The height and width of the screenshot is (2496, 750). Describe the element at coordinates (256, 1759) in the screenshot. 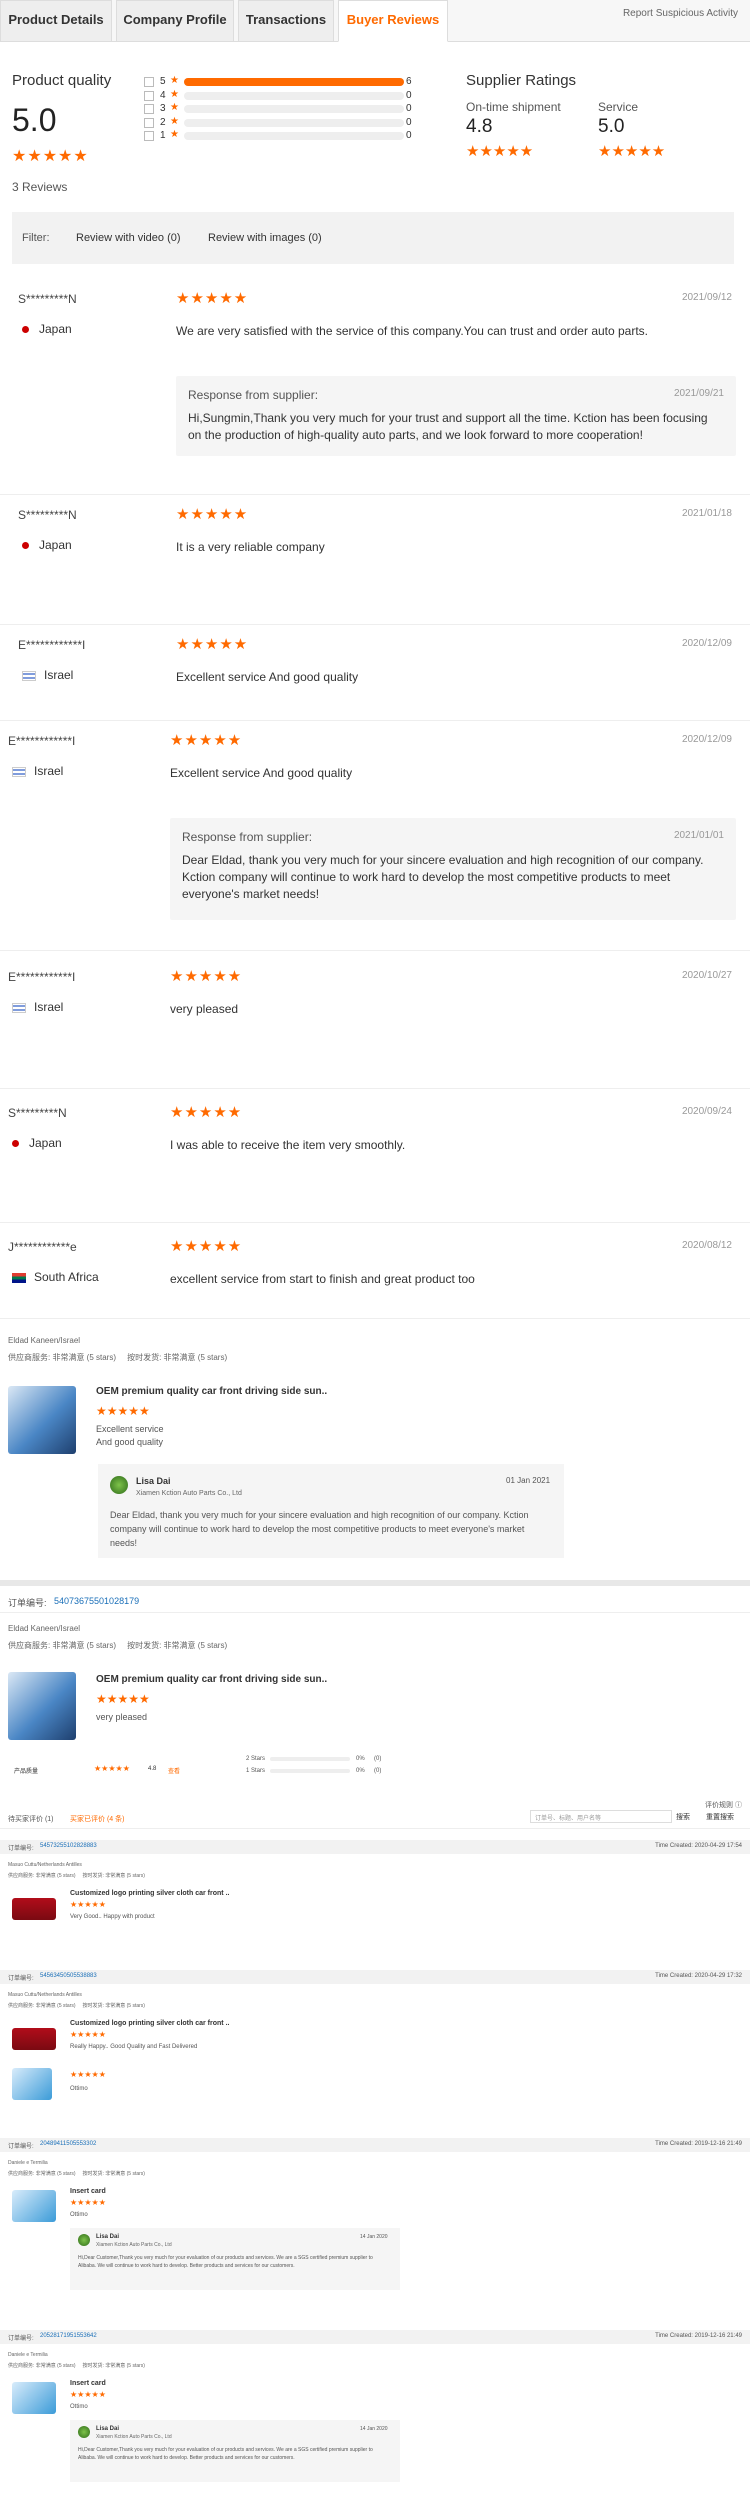

I see `s2-dist-label-1: 2 Stars` at that location.